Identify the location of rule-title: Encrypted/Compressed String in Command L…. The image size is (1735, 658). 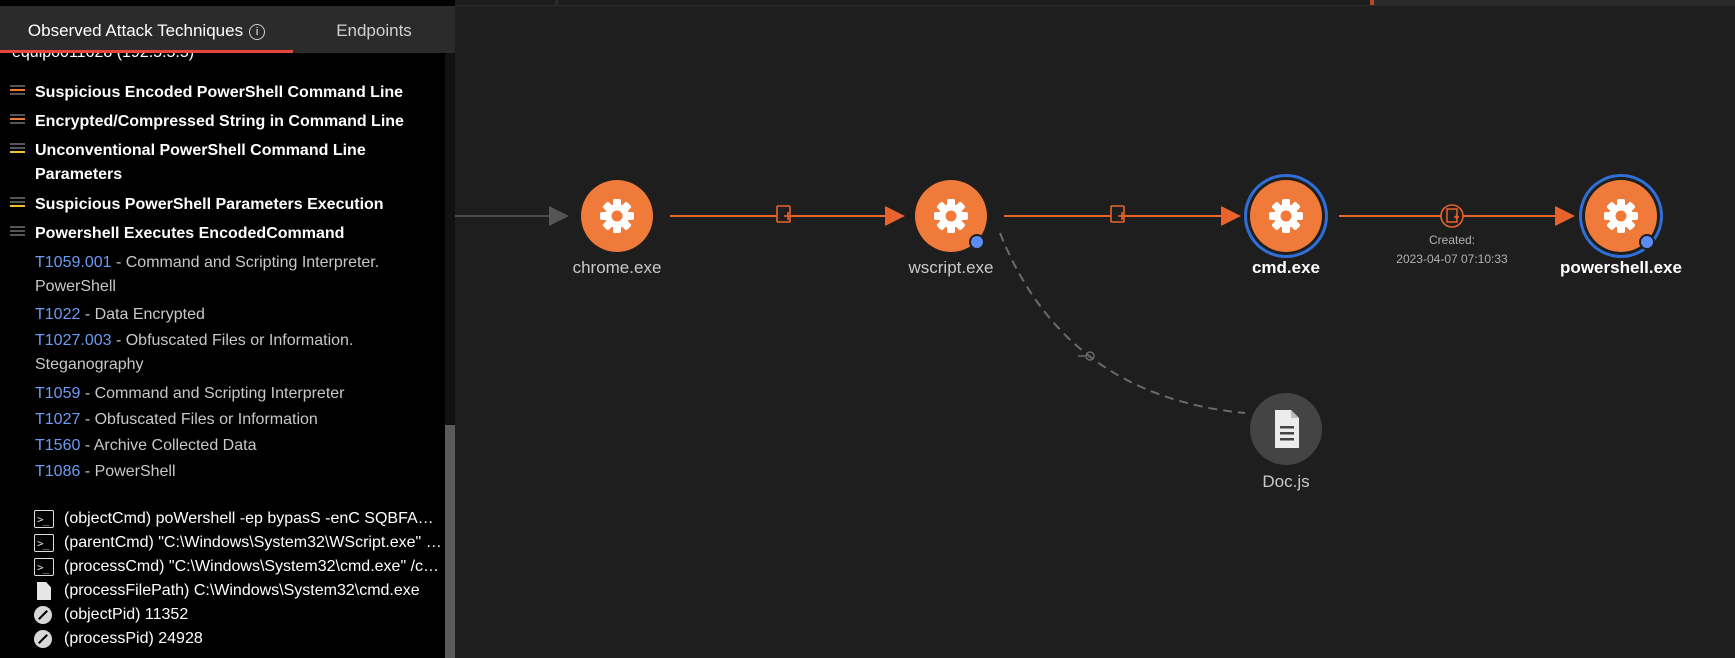
(219, 121).